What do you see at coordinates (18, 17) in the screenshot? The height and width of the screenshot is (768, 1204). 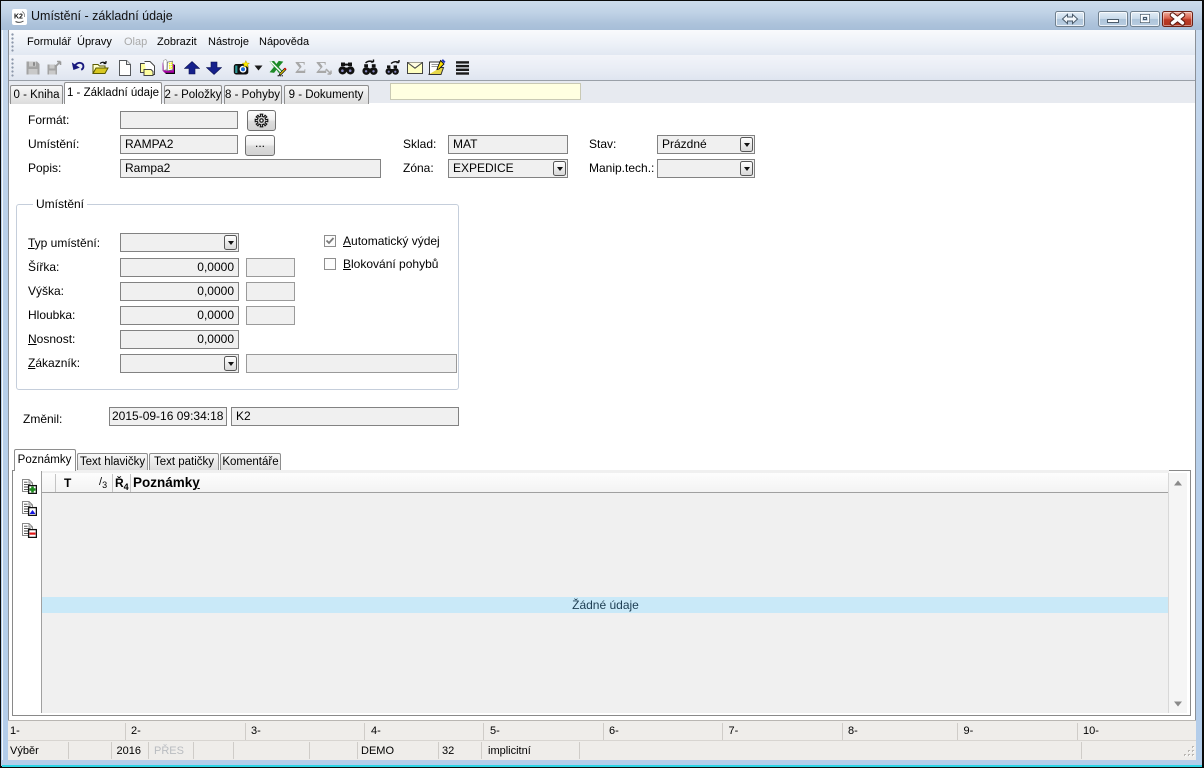 I see `svg-text: K2` at bounding box center [18, 17].